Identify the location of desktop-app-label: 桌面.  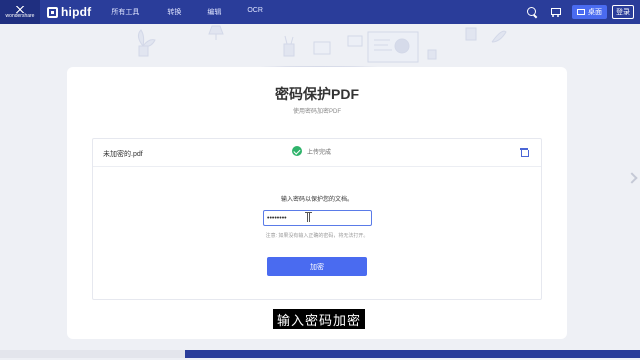
(595, 12).